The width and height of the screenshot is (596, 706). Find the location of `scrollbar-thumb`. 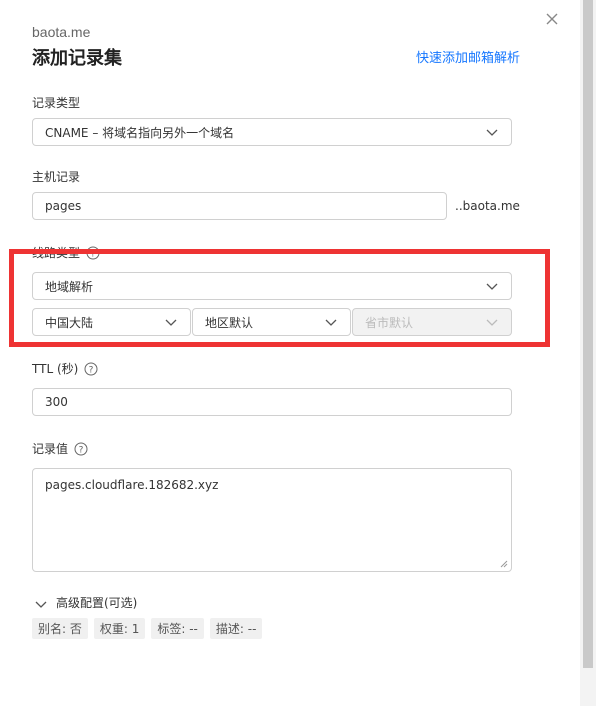

scrollbar-thumb is located at coordinates (588, 334).